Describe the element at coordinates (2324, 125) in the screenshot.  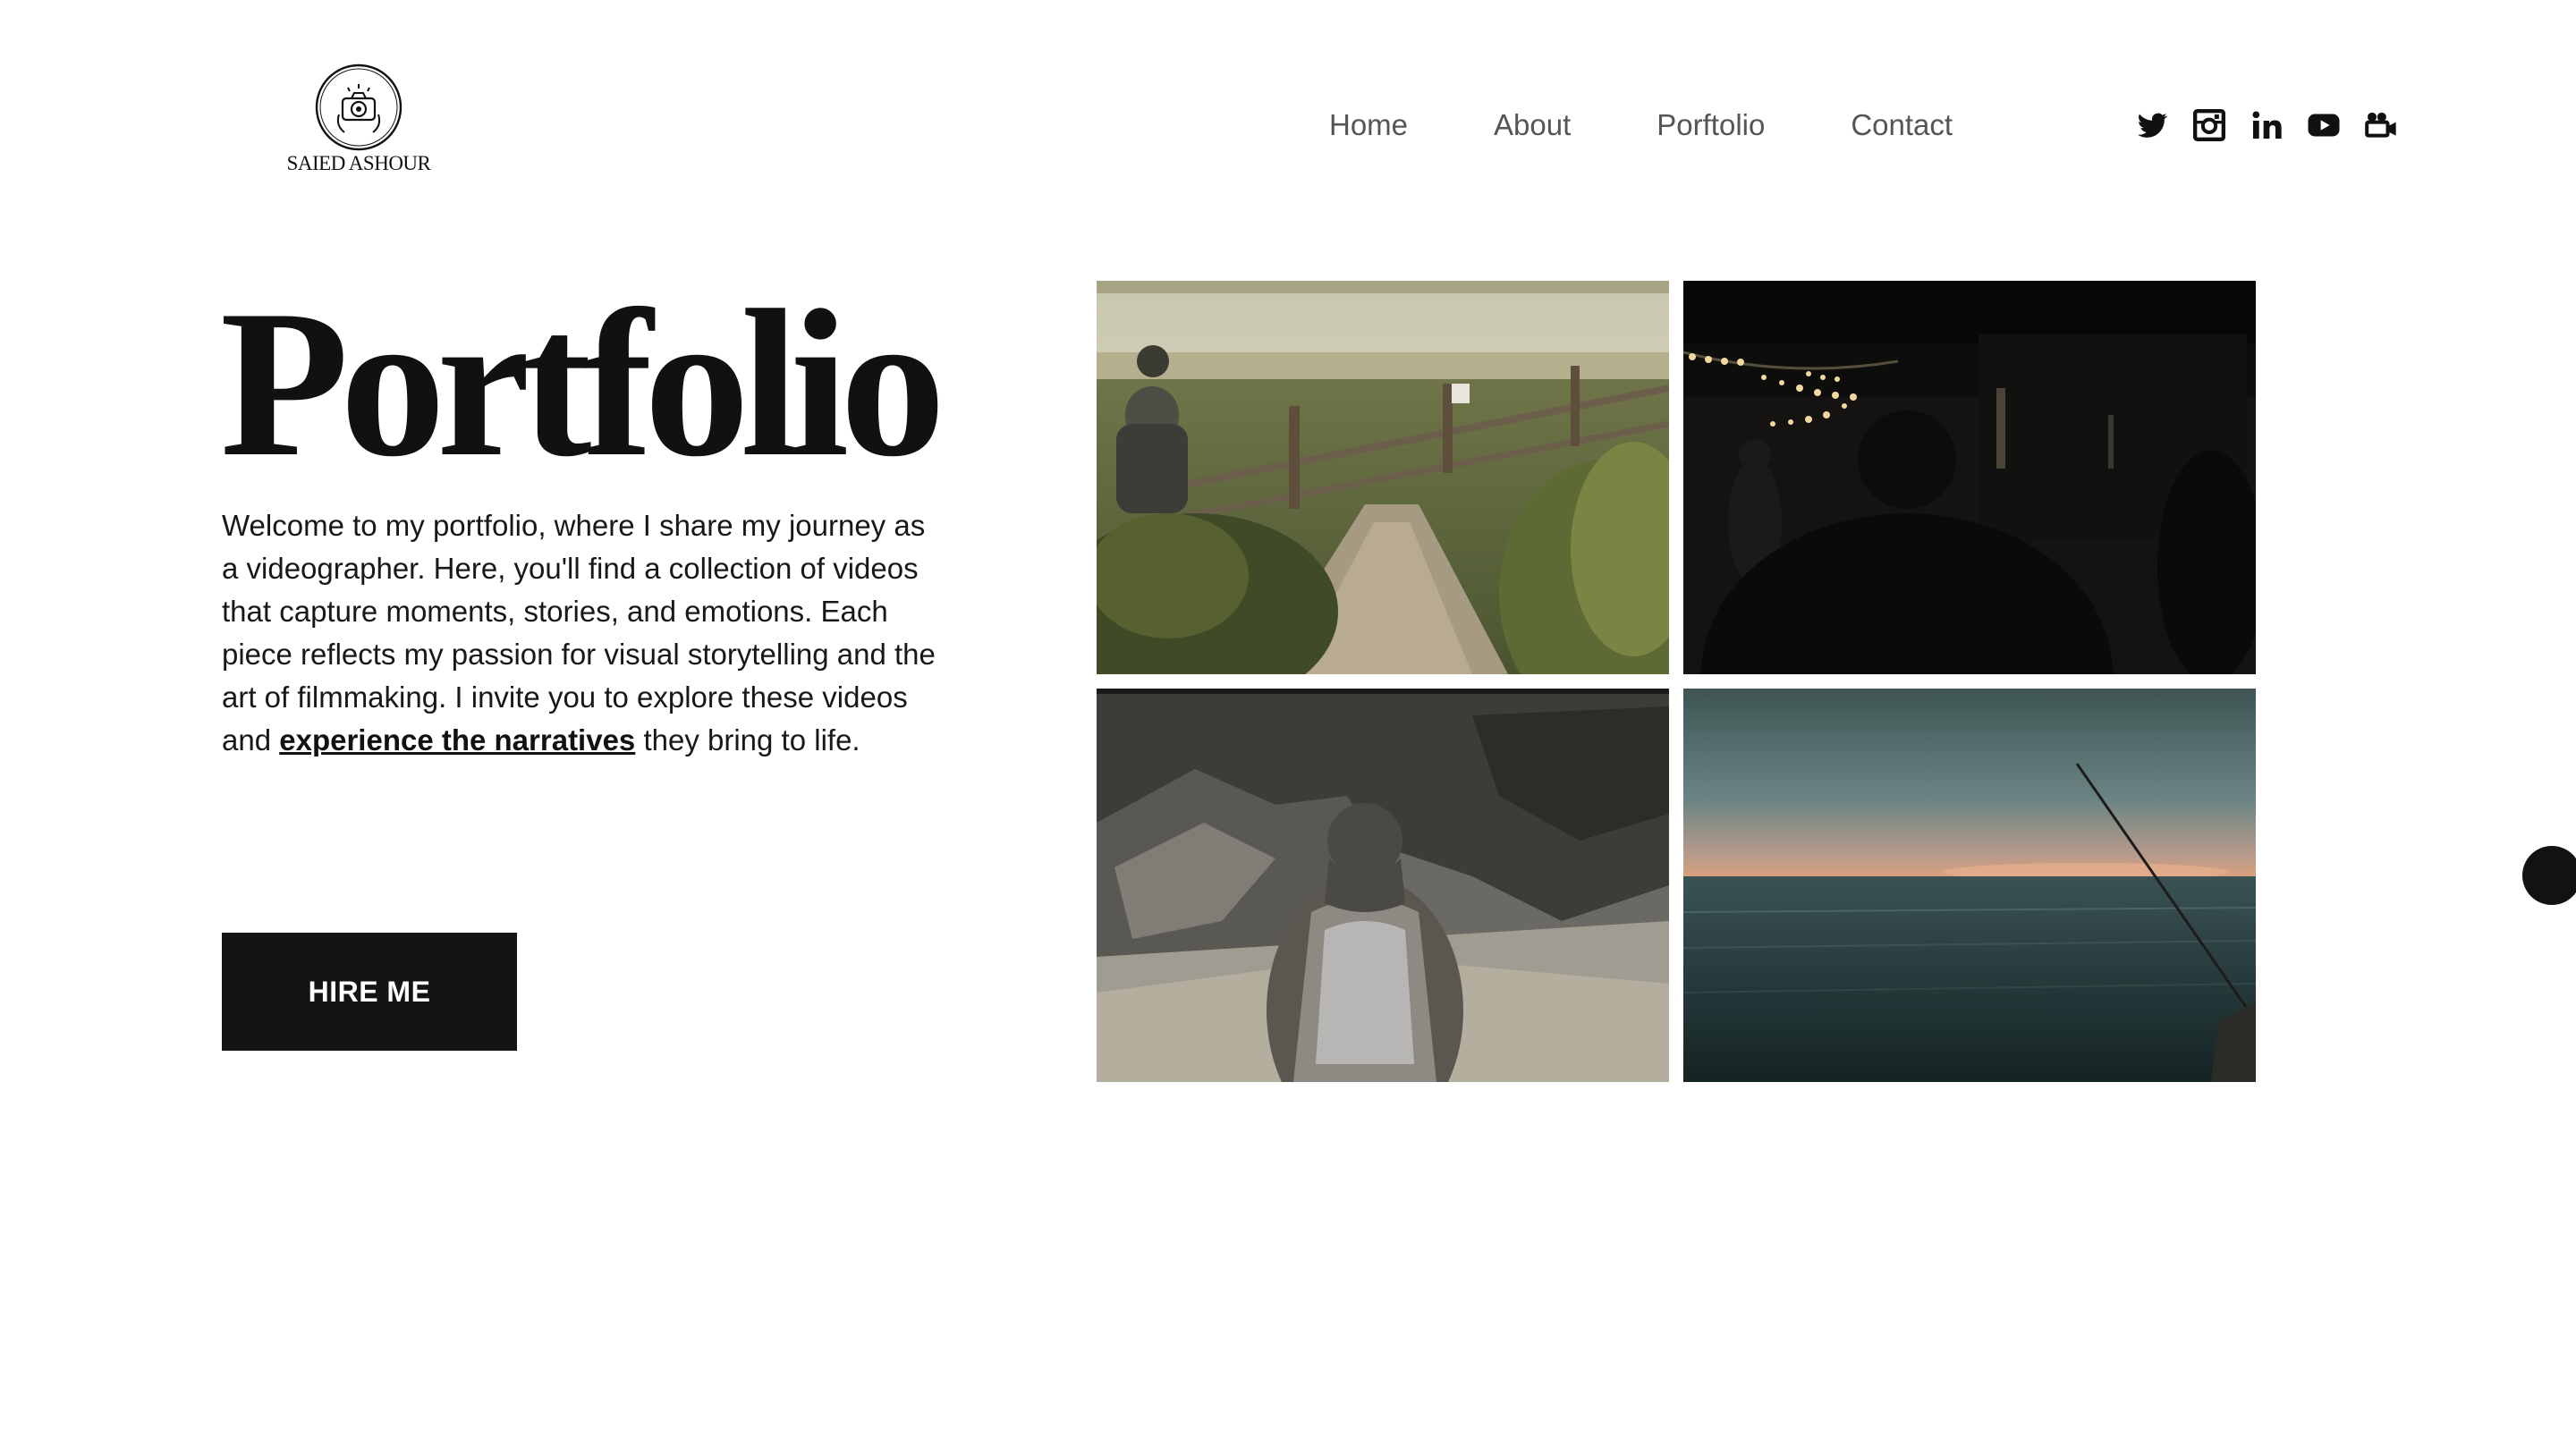
I see `youtube-icon` at that location.